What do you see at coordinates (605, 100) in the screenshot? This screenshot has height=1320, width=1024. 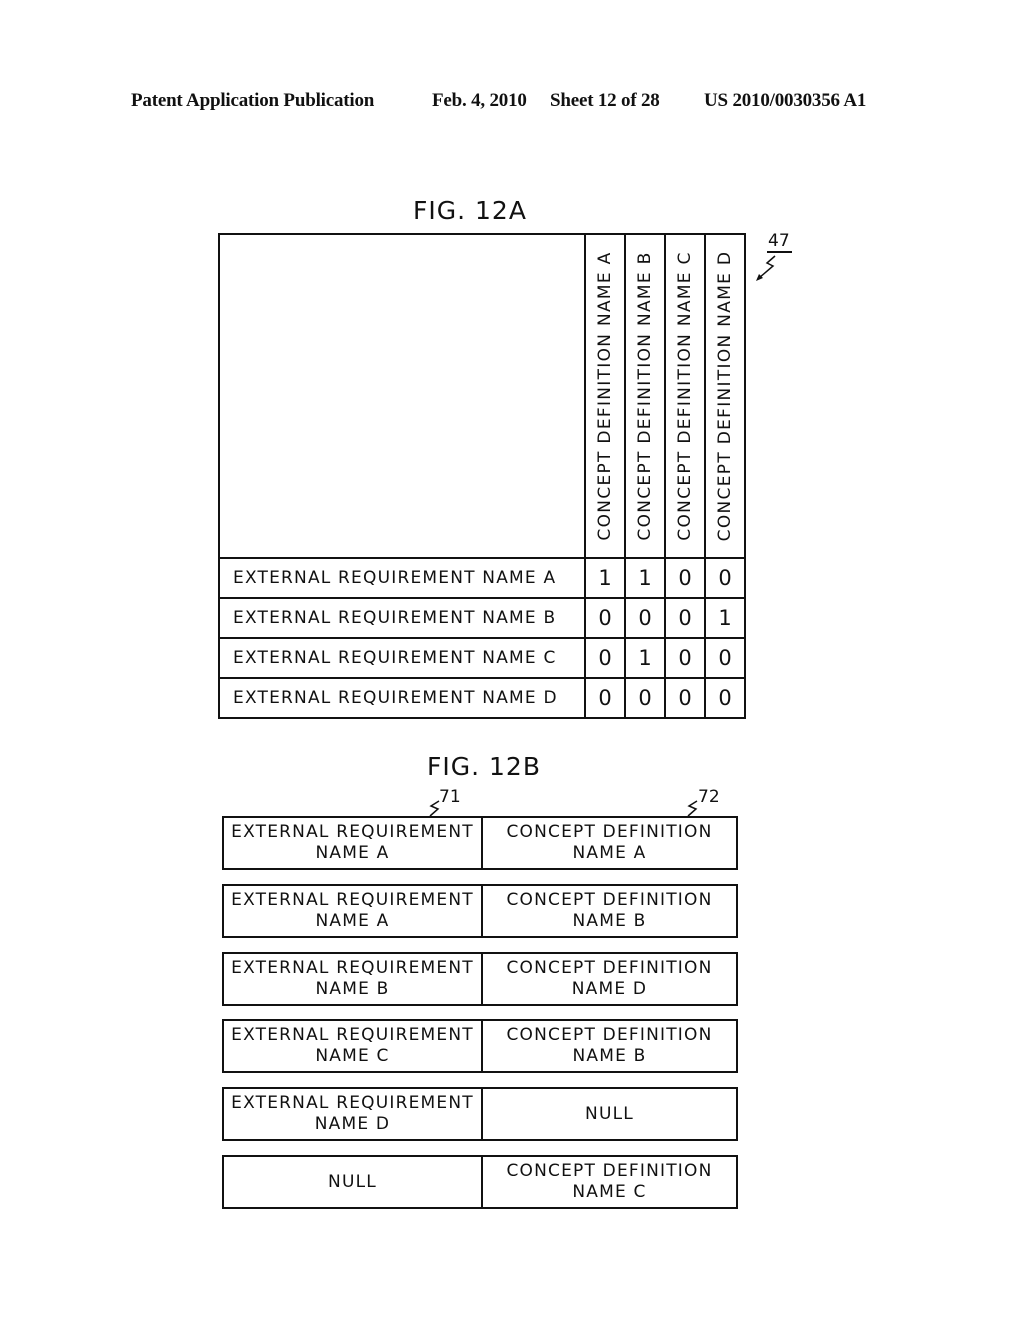 I see `sheet-number: Sheet 12 of 28` at bounding box center [605, 100].